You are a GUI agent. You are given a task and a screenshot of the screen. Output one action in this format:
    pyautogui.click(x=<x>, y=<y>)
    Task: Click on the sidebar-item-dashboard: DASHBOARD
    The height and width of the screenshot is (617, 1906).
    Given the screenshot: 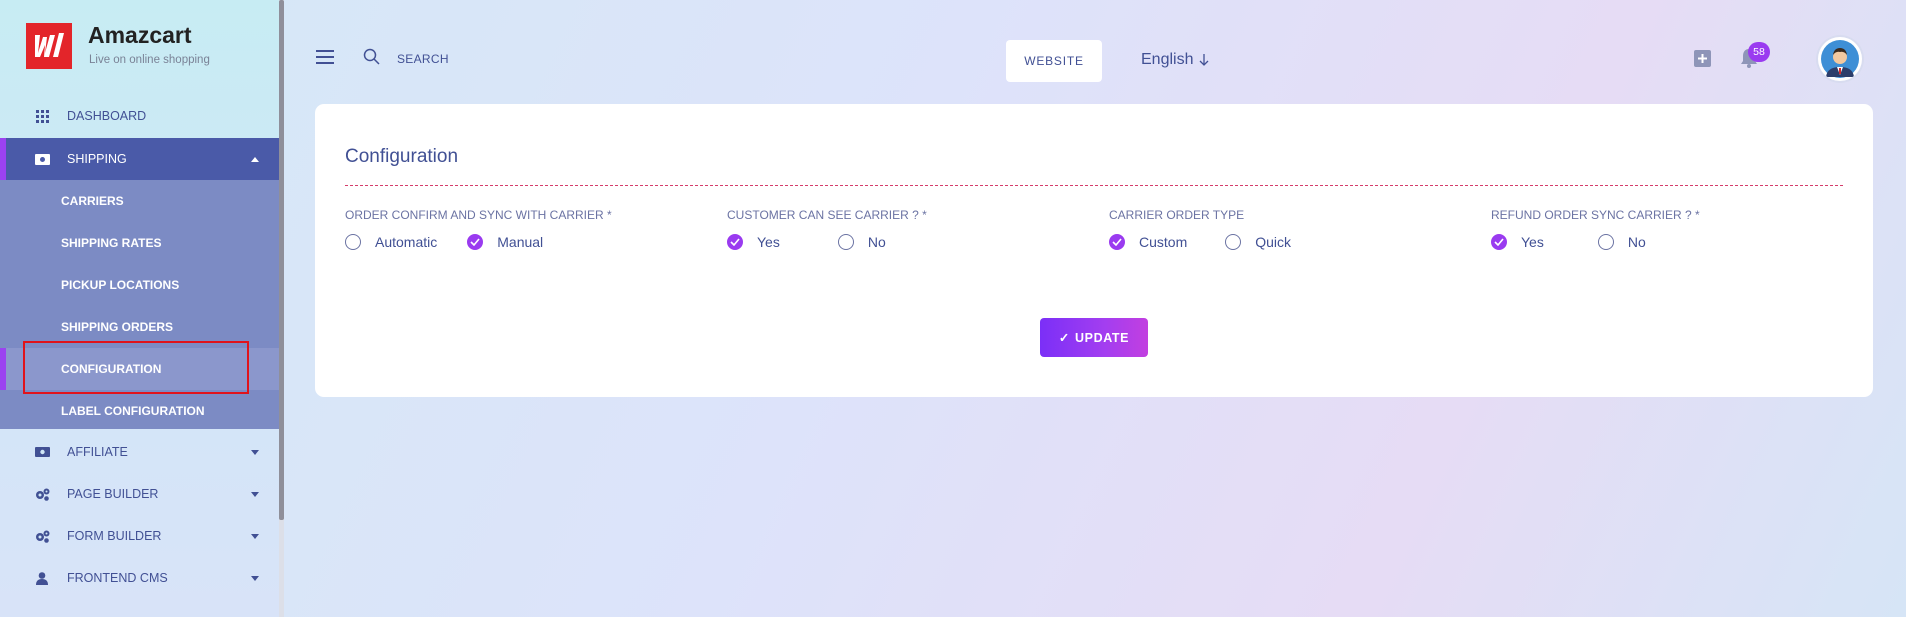 What is the action you would take?
    pyautogui.click(x=140, y=116)
    